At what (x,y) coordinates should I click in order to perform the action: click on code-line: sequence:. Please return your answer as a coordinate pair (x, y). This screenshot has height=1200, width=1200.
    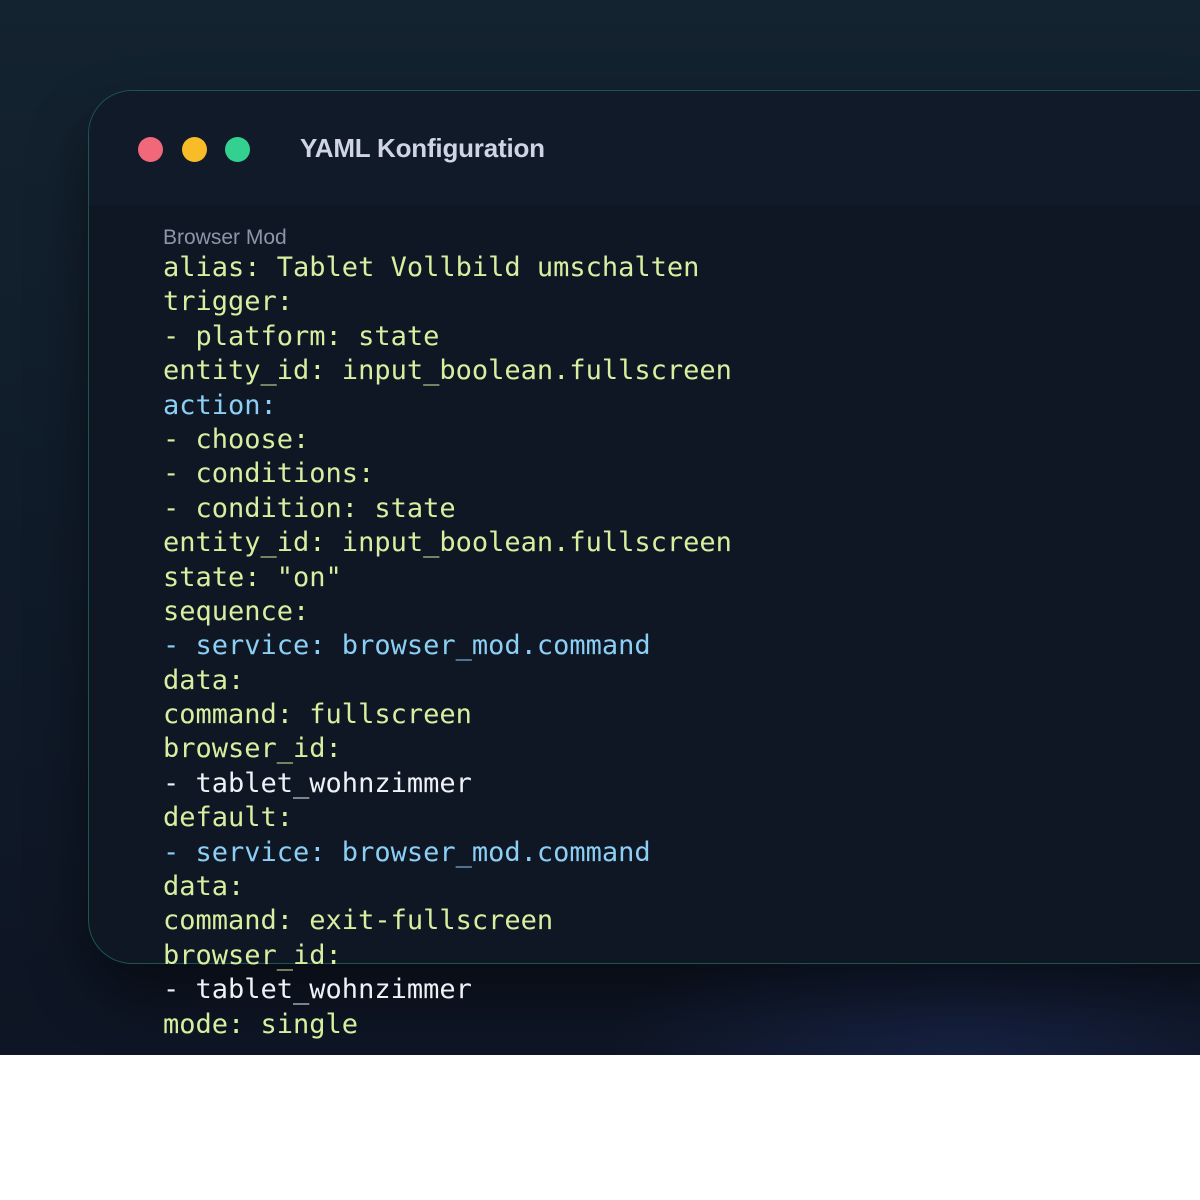
    Looking at the image, I should click on (447, 612).